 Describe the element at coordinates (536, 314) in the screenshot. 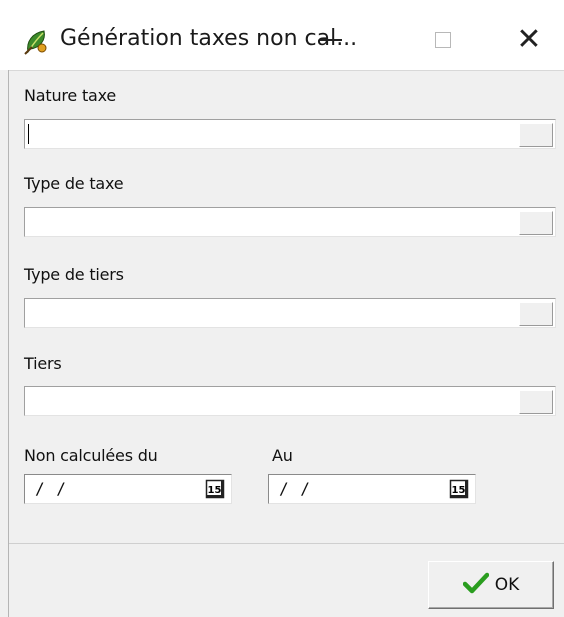

I see `type-tiers-dropdown-button` at that location.